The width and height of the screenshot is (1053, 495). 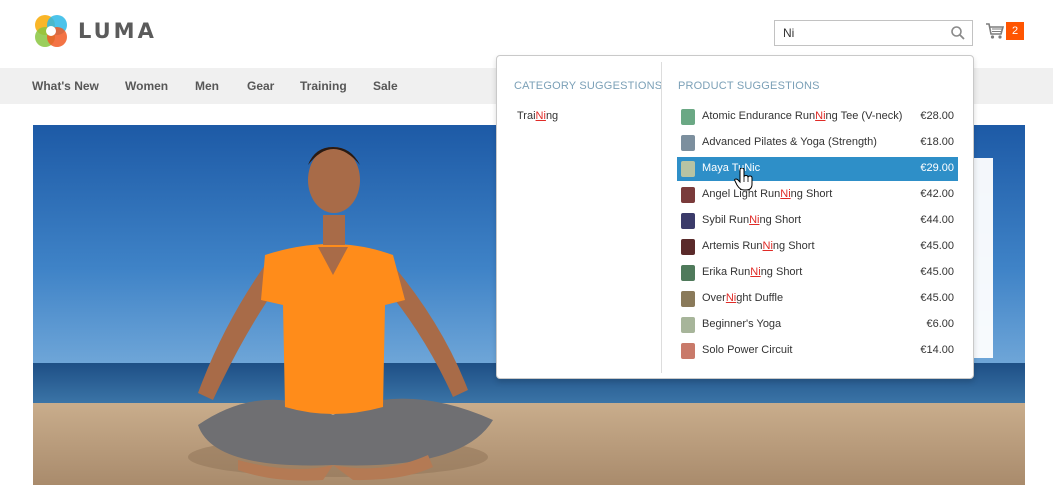 What do you see at coordinates (817, 169) in the screenshot?
I see `product-suggestion-item: Maya TuNic €29.00` at bounding box center [817, 169].